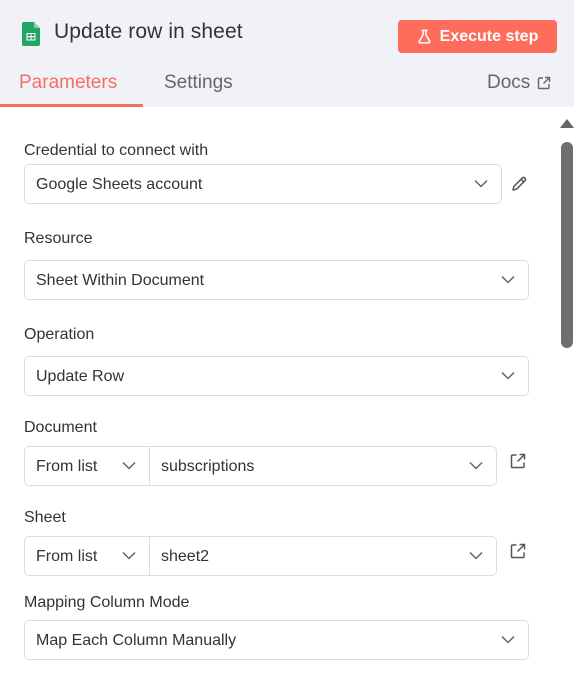 The image size is (574, 676). I want to click on node-title: Update row in sheet, so click(148, 31).